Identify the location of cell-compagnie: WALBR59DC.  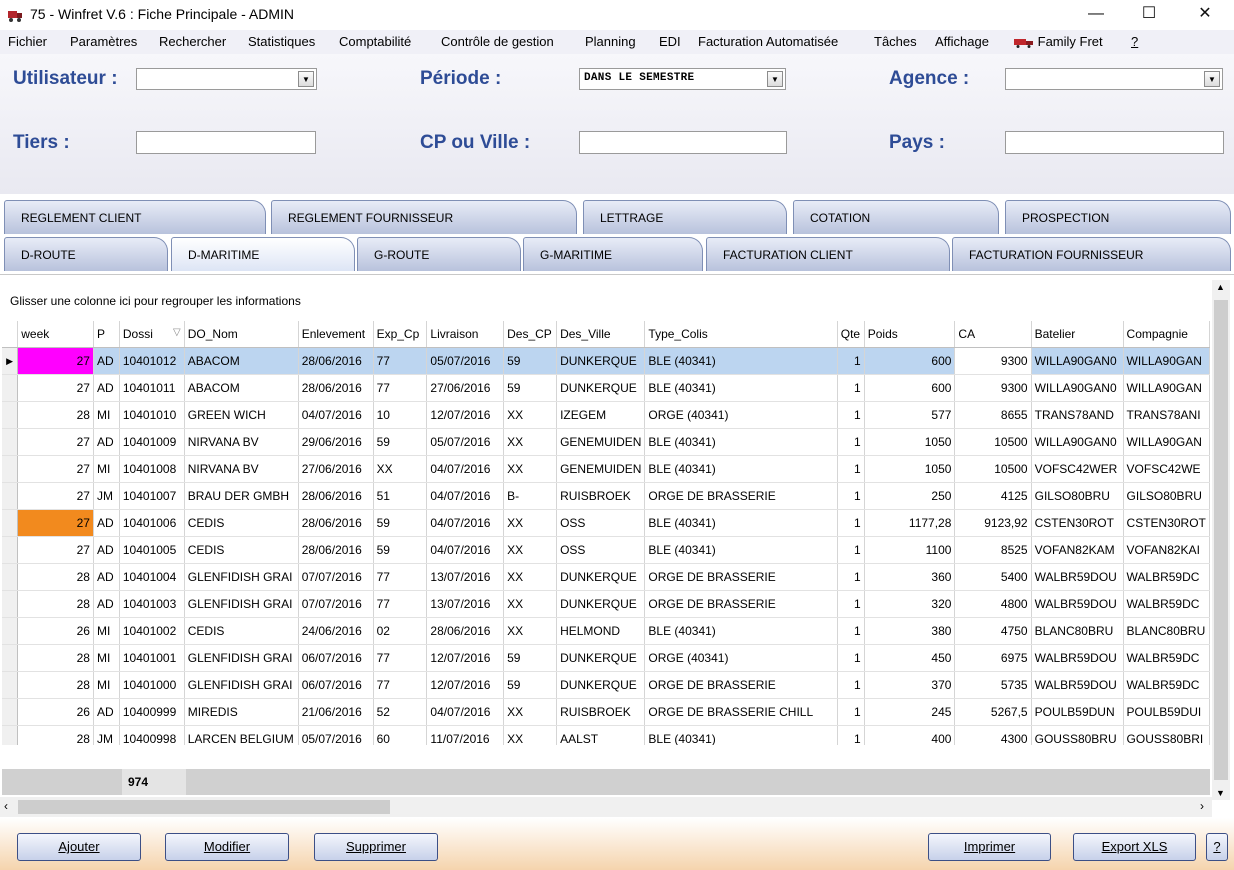
(1166, 658).